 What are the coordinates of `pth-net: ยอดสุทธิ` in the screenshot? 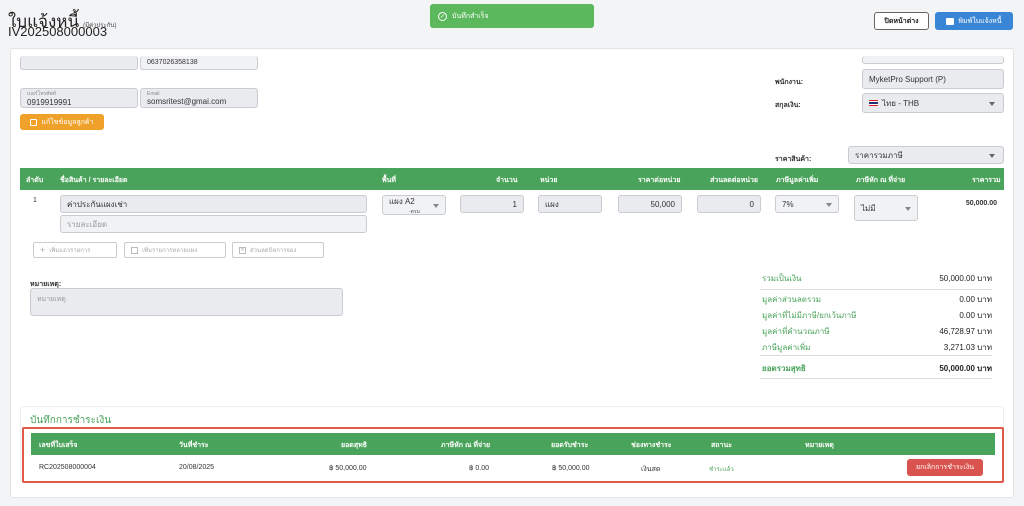 It's located at (354, 445).